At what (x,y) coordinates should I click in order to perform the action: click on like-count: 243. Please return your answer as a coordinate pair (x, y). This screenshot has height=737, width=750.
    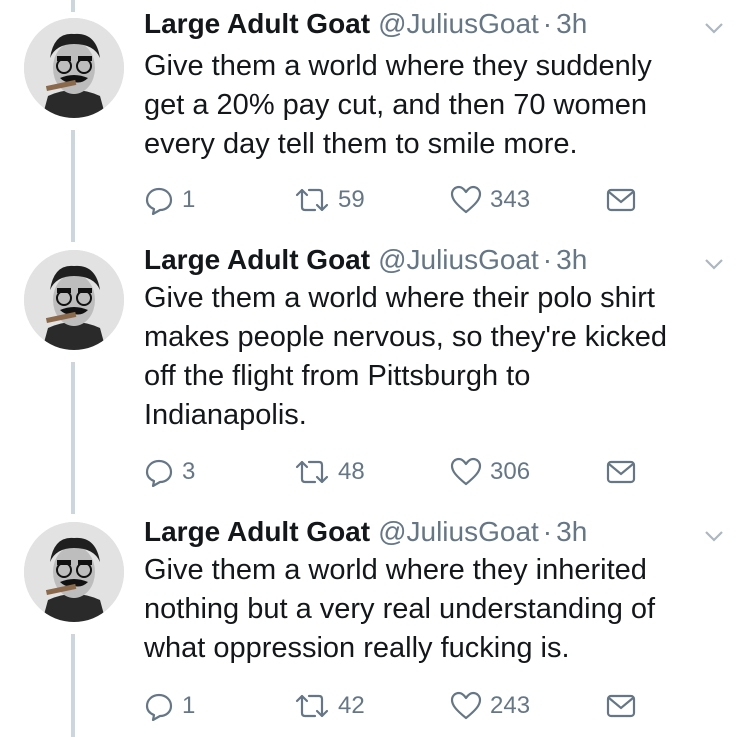
    Looking at the image, I should click on (510, 705).